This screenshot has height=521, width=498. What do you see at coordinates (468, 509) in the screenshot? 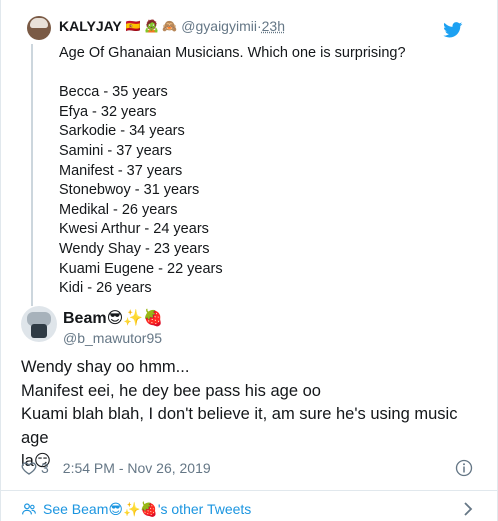
I see `chevron-right-icon` at bounding box center [468, 509].